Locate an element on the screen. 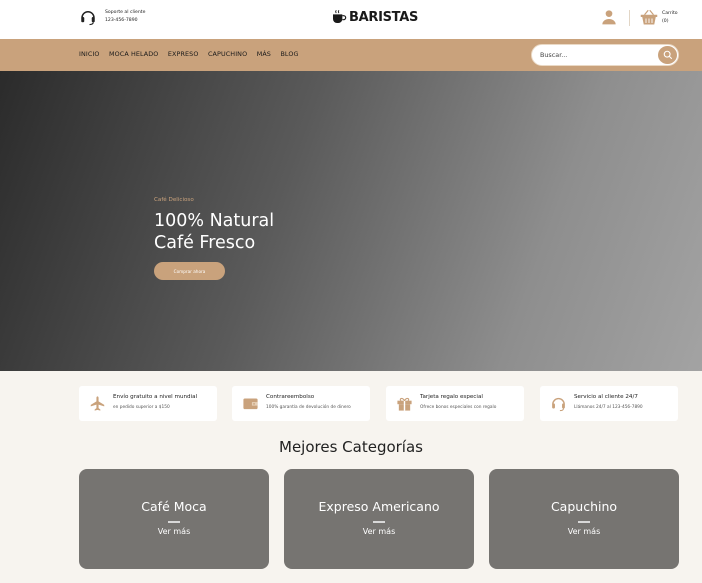  search-box is located at coordinates (605, 55).